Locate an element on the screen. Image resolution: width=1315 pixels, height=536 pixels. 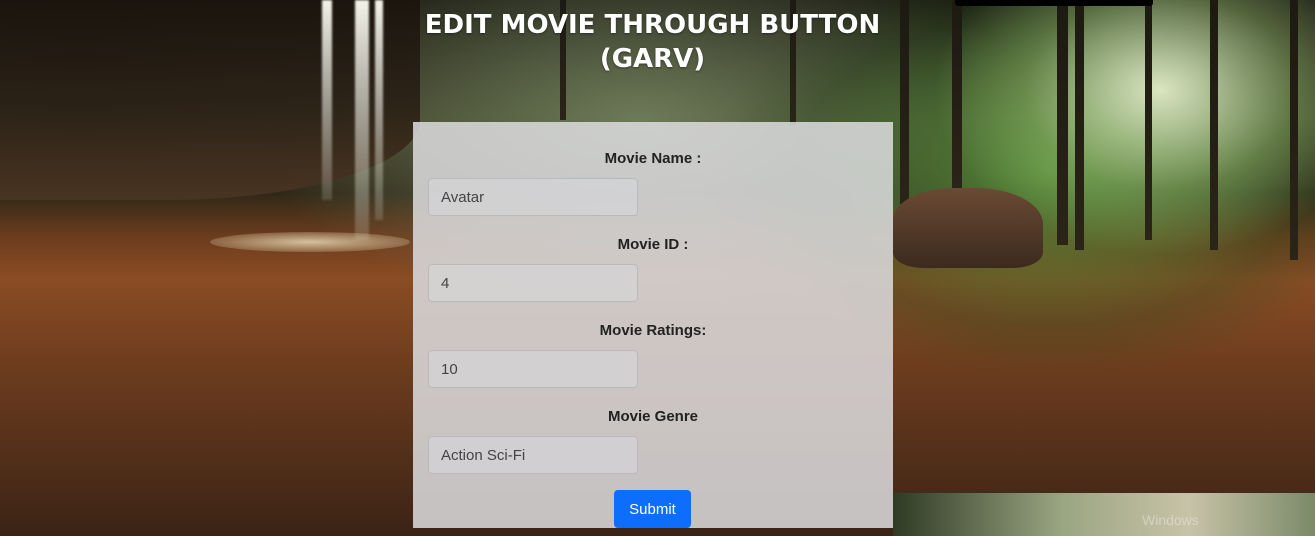
movie-ratings-input is located at coordinates (533, 369).